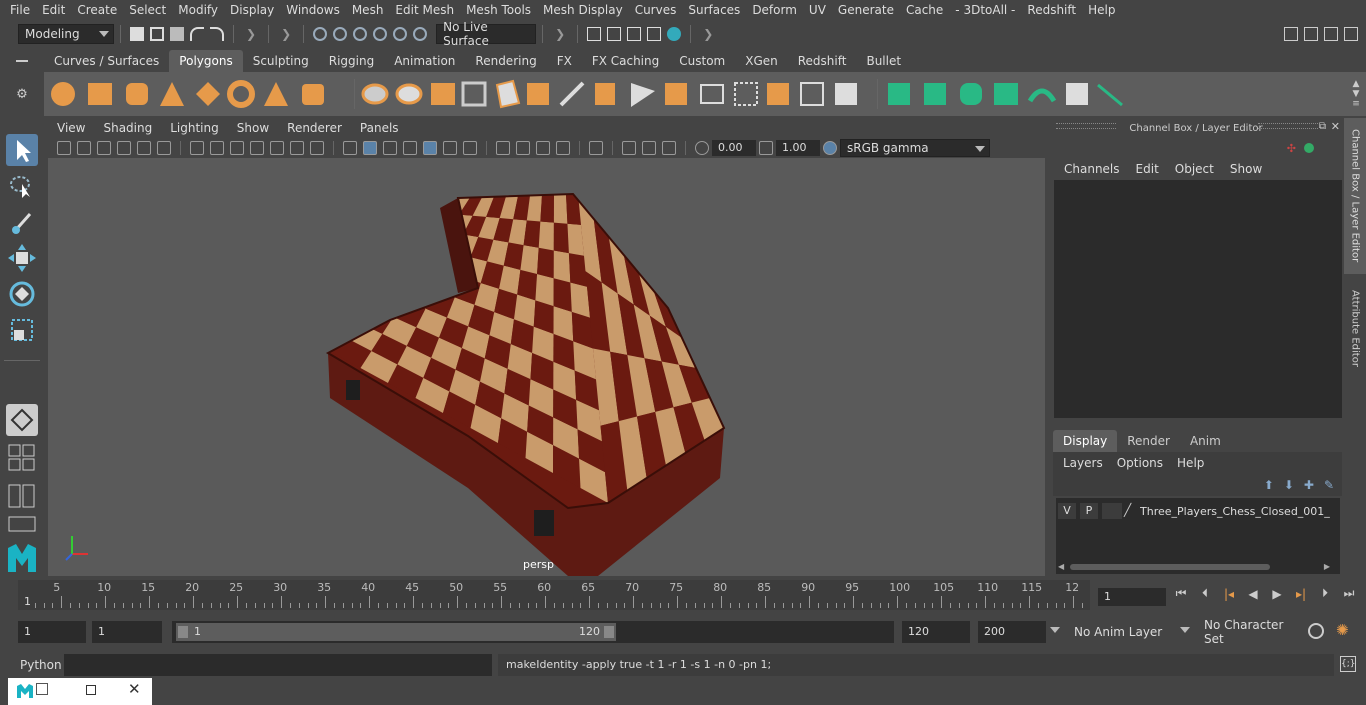 The width and height of the screenshot is (1366, 705). What do you see at coordinates (370, 148) in the screenshot?
I see `smooth-shade-icon` at bounding box center [370, 148].